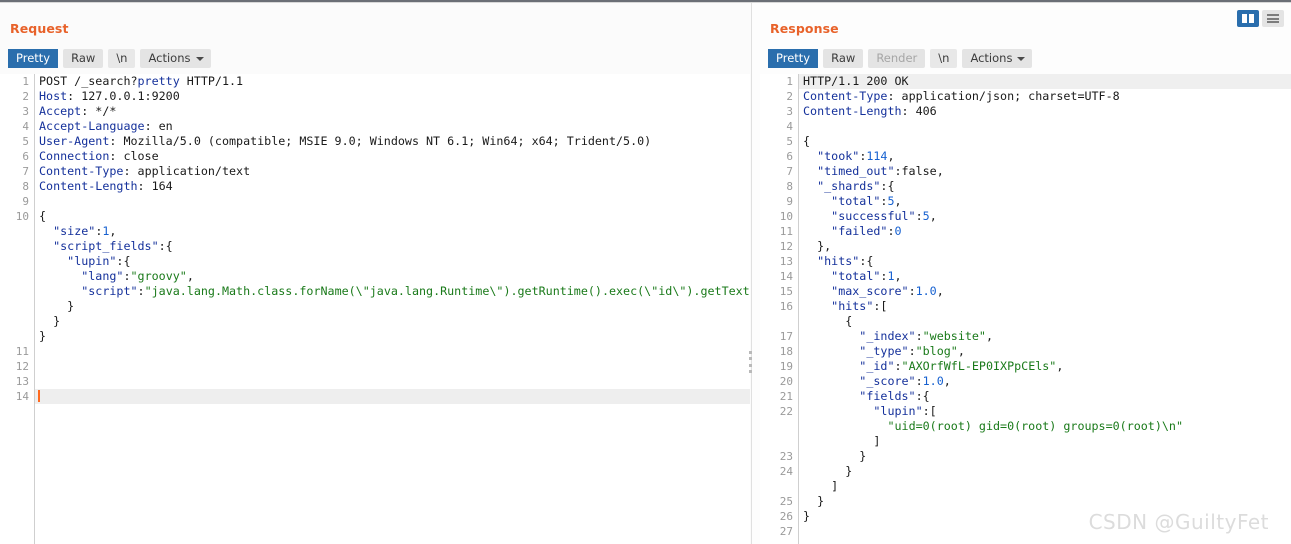 The width and height of the screenshot is (1291, 544). I want to click on code-line: "_score":1.0,, so click(1045, 381).